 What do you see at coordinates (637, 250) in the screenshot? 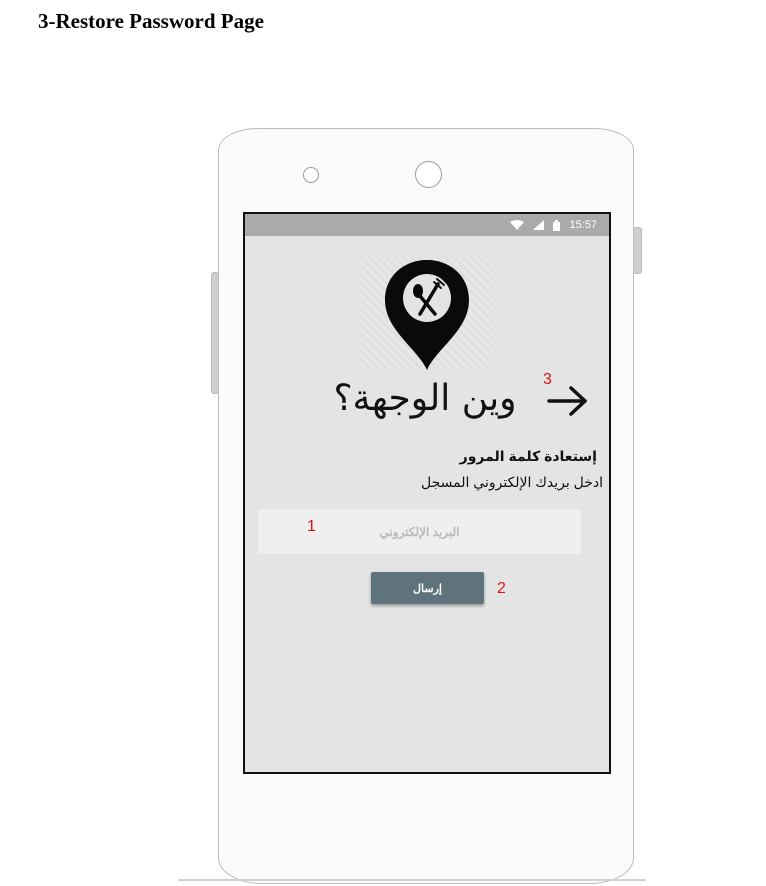
I see `phone-power-button` at bounding box center [637, 250].